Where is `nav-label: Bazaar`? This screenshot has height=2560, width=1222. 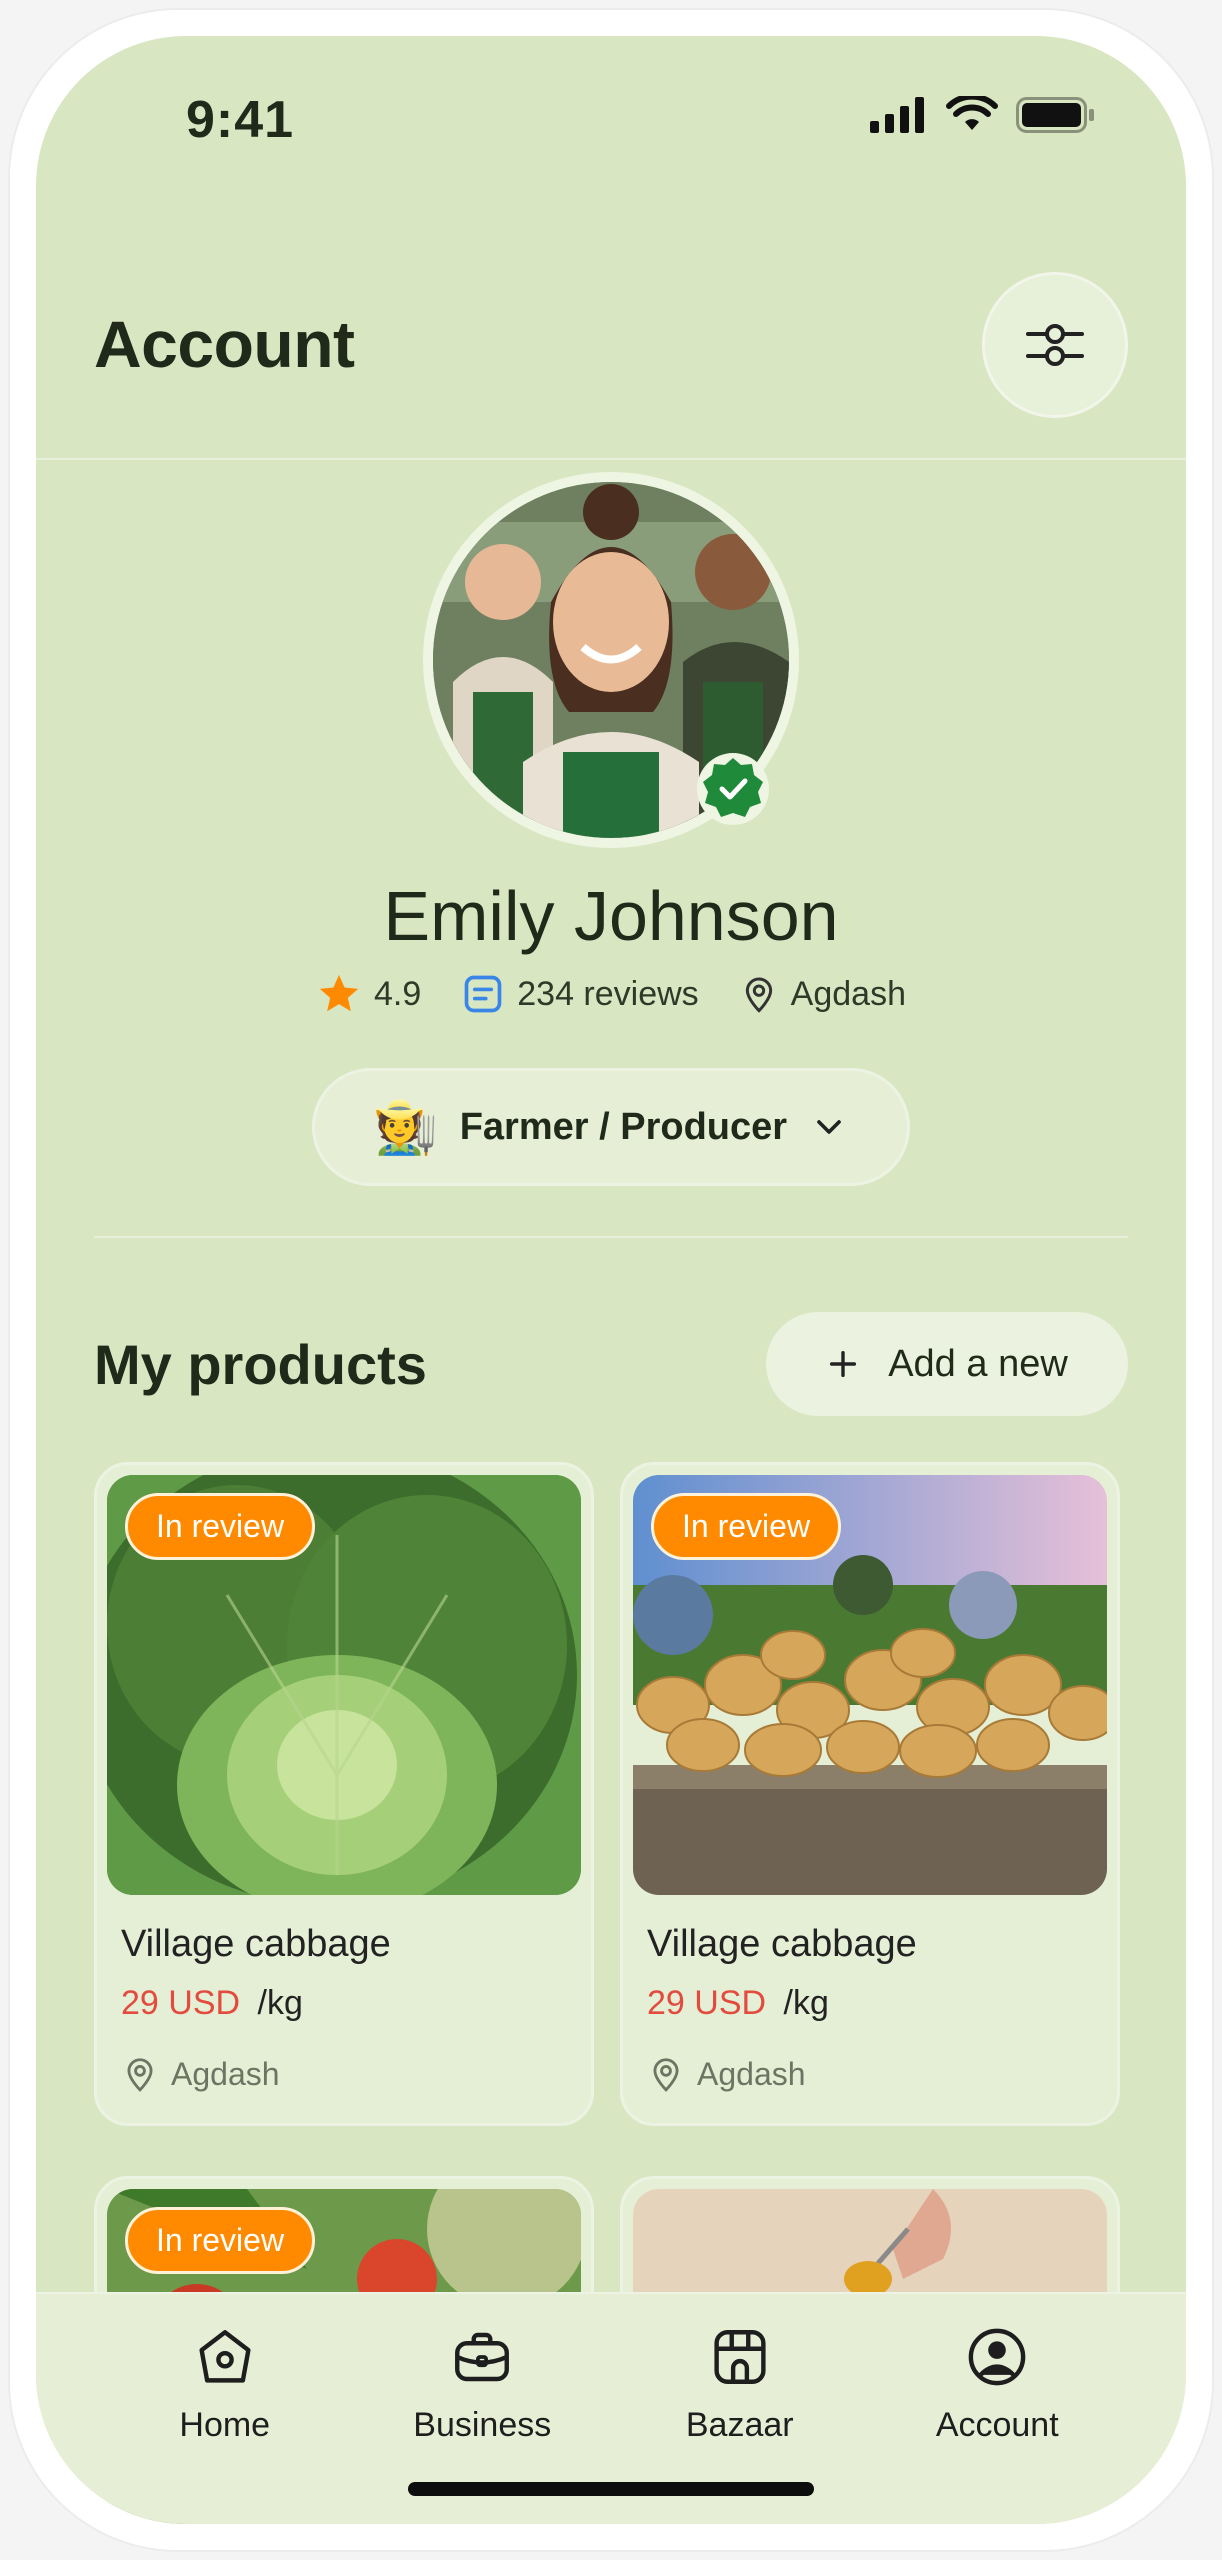 nav-label: Bazaar is located at coordinates (739, 2425).